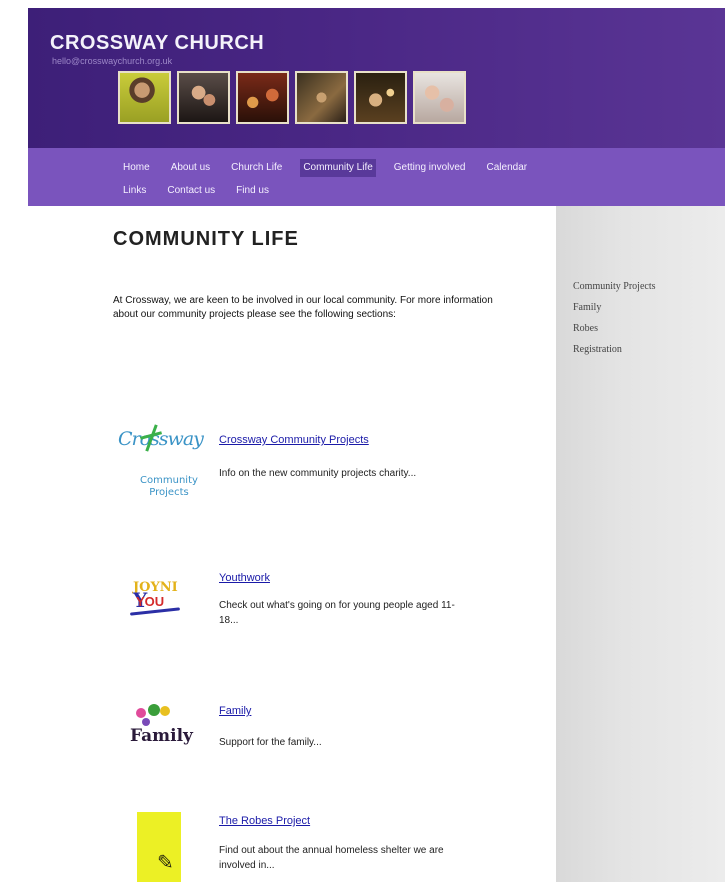 This screenshot has height=882, width=725. I want to click on robes-figure-icon: ✎, so click(165, 863).